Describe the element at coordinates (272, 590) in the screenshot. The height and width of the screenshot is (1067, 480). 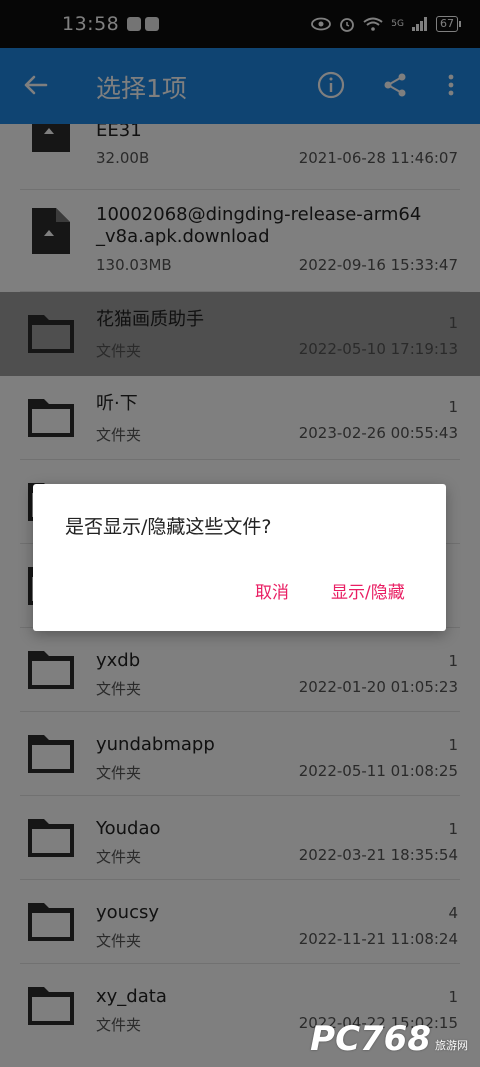
I see `cancel-button: 取消` at that location.